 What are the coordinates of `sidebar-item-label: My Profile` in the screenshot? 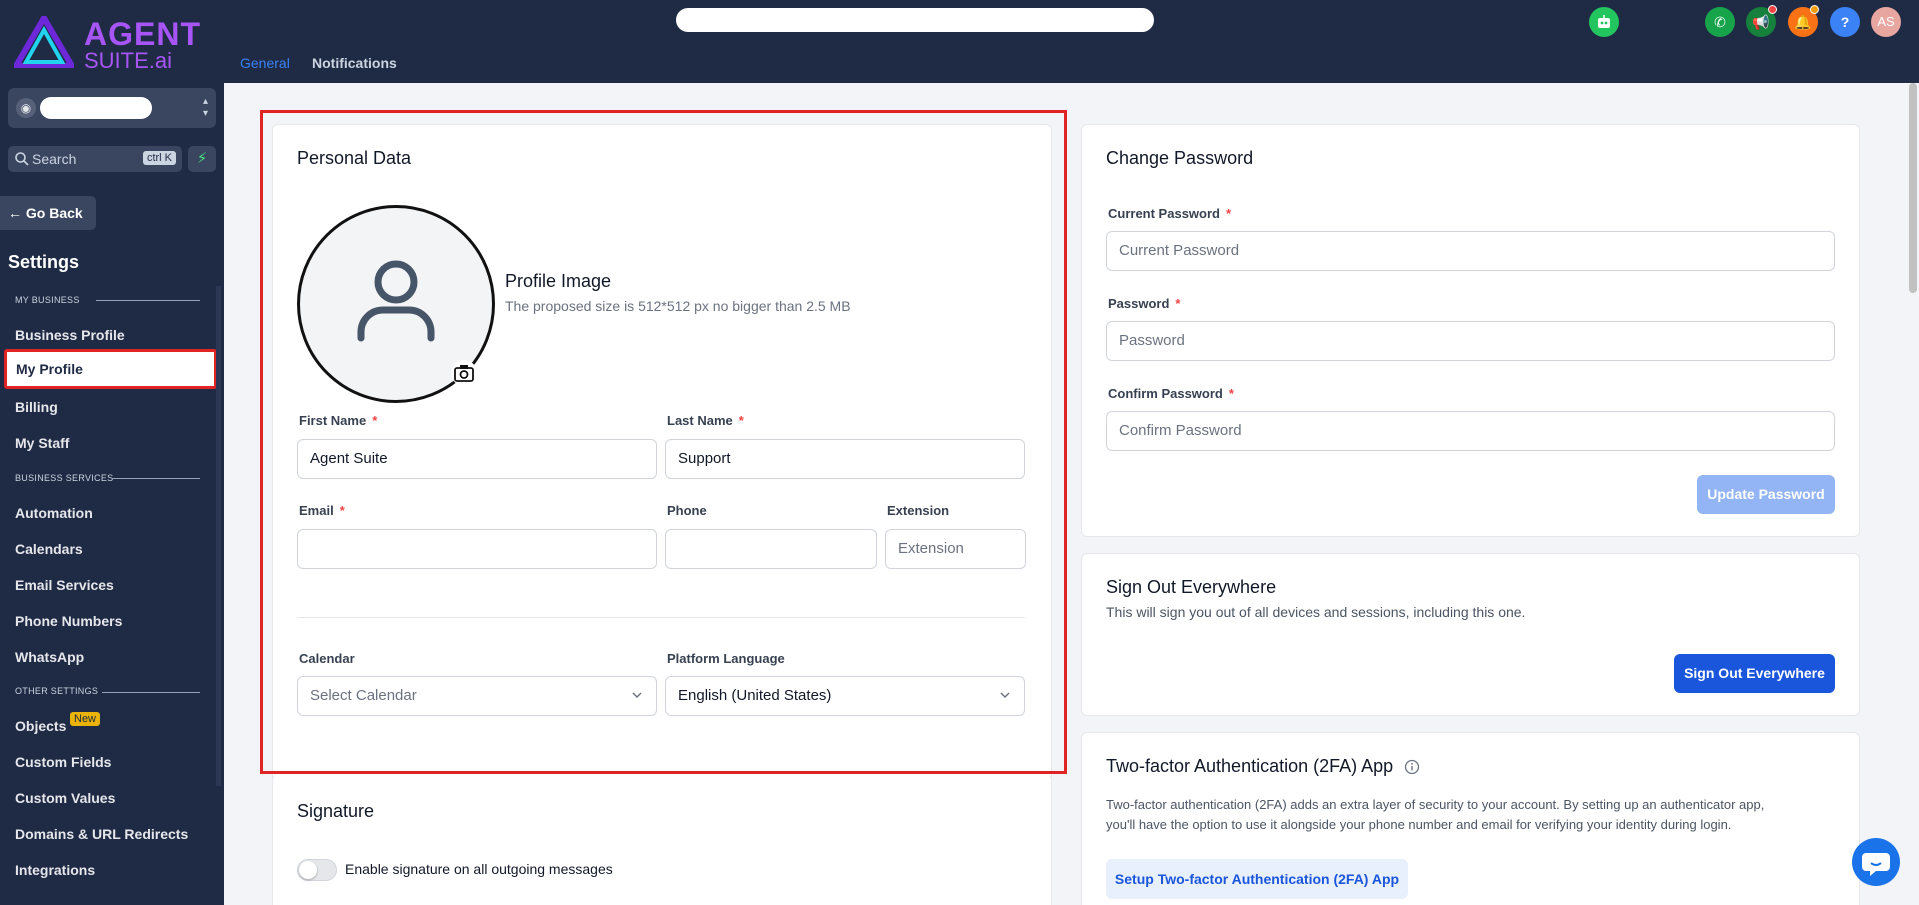 It's located at (49, 369).